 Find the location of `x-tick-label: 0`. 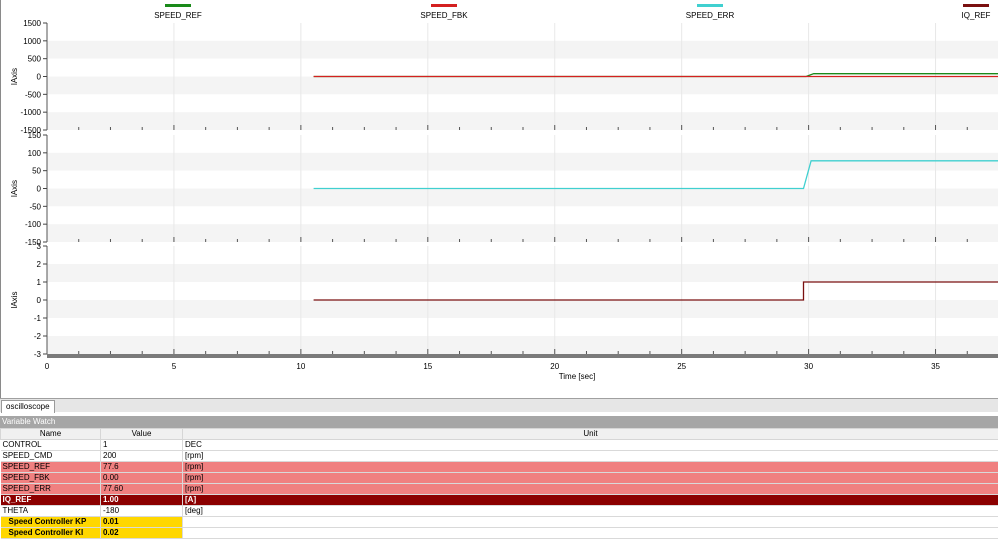

x-tick-label: 0 is located at coordinates (47, 366).